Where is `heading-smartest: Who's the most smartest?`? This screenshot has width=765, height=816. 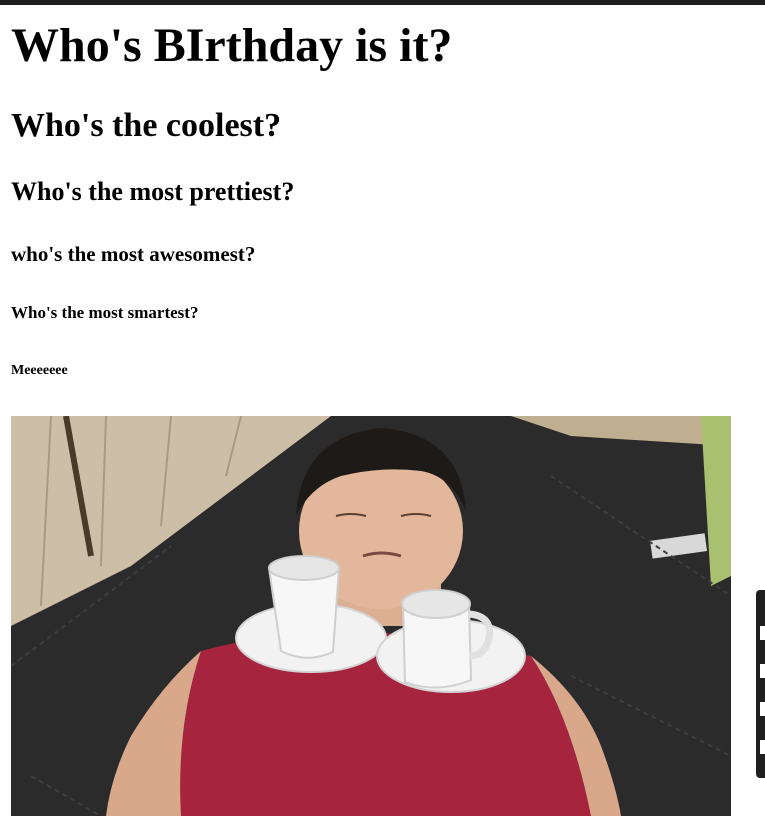
heading-smartest: Who's the most smartest? is located at coordinates (105, 312).